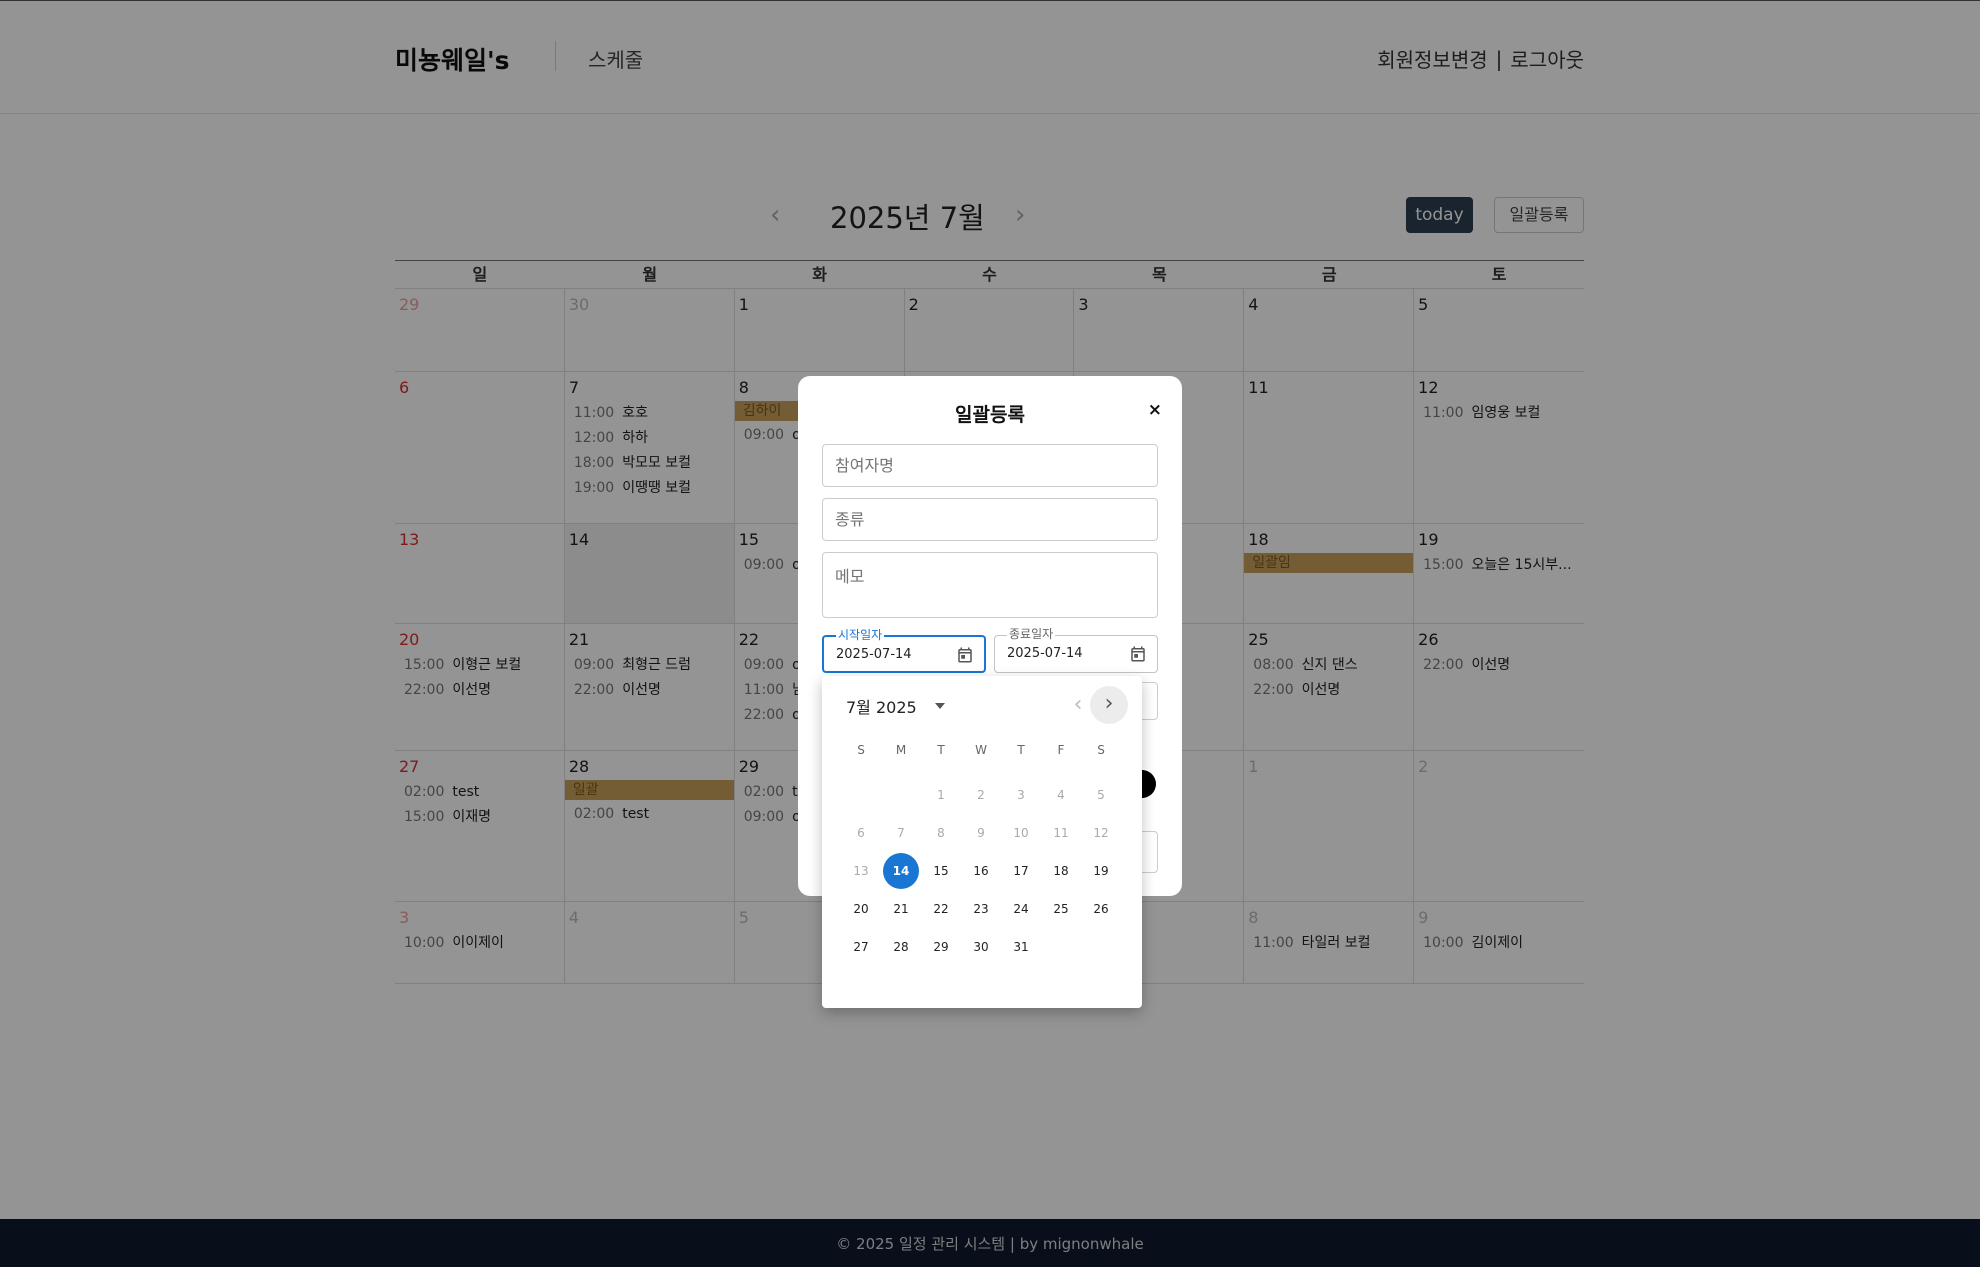 The width and height of the screenshot is (1980, 1267). I want to click on picker-day: 16, so click(981, 871).